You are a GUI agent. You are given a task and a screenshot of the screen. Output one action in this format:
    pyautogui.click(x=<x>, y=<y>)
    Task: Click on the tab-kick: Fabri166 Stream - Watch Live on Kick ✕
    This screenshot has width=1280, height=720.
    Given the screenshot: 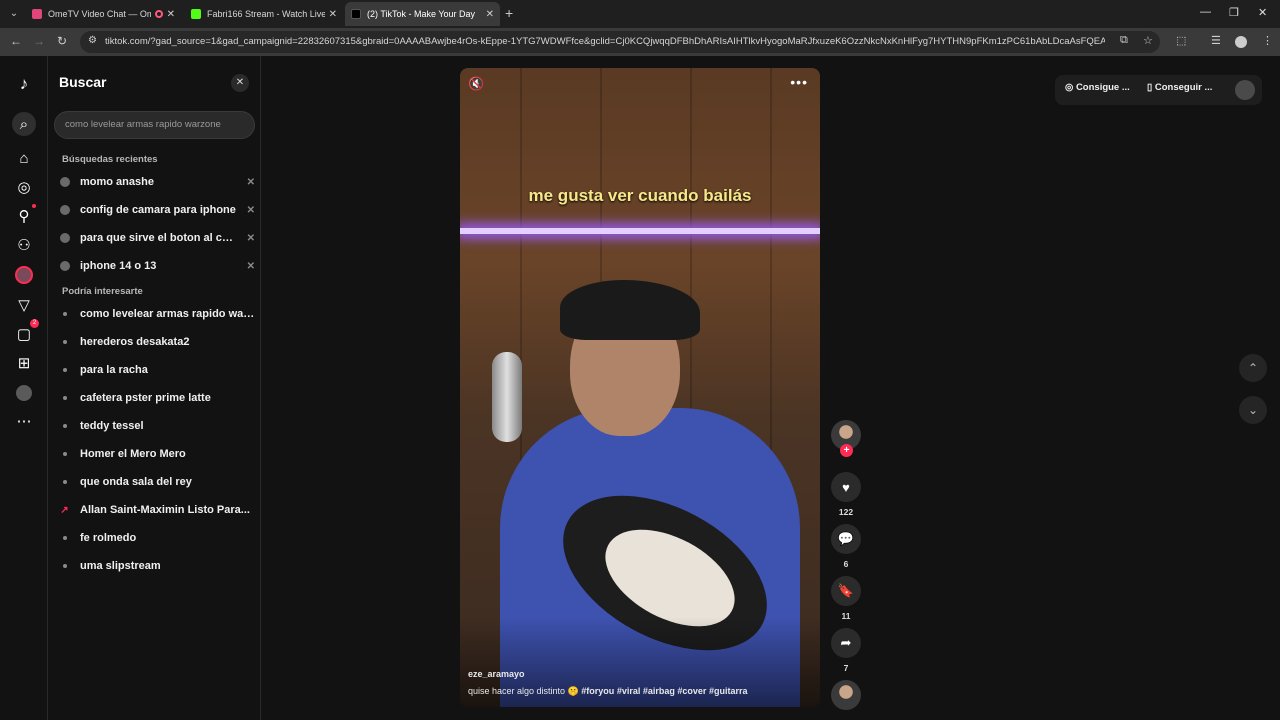 What is the action you would take?
    pyautogui.click(x=264, y=14)
    